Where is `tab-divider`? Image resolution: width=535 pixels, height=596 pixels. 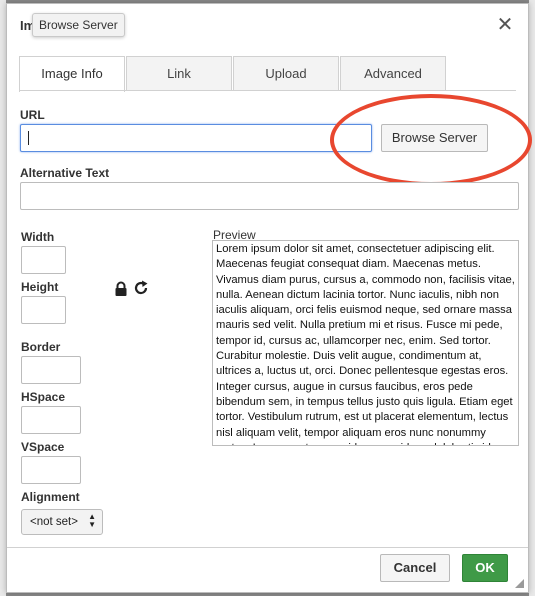
tab-divider is located at coordinates (267, 90).